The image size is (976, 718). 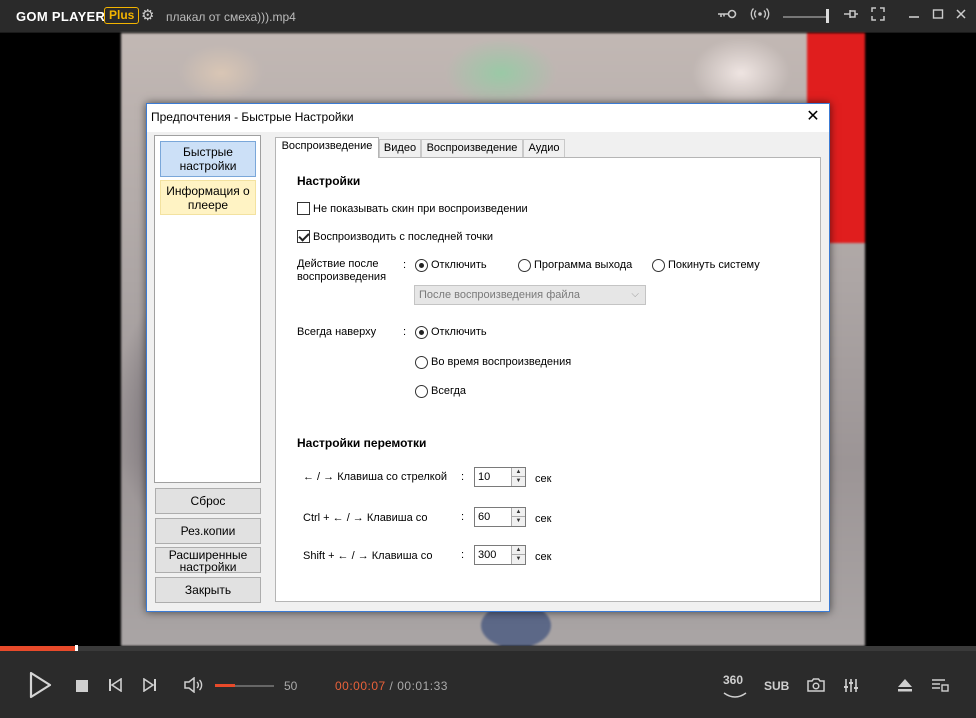 What do you see at coordinates (488, 684) in the screenshot?
I see `control-bar: 50 00:00:07 / 00:01:33 360 SUB` at bounding box center [488, 684].